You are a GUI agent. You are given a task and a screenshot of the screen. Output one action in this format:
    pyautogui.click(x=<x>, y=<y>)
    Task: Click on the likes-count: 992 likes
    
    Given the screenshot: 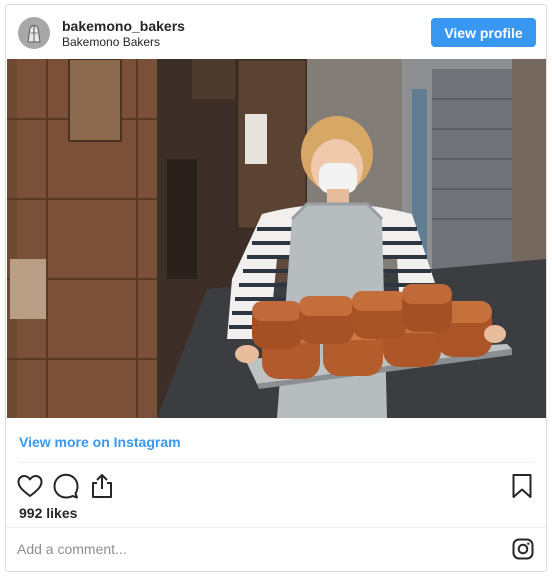 What is the action you would take?
    pyautogui.click(x=48, y=513)
    